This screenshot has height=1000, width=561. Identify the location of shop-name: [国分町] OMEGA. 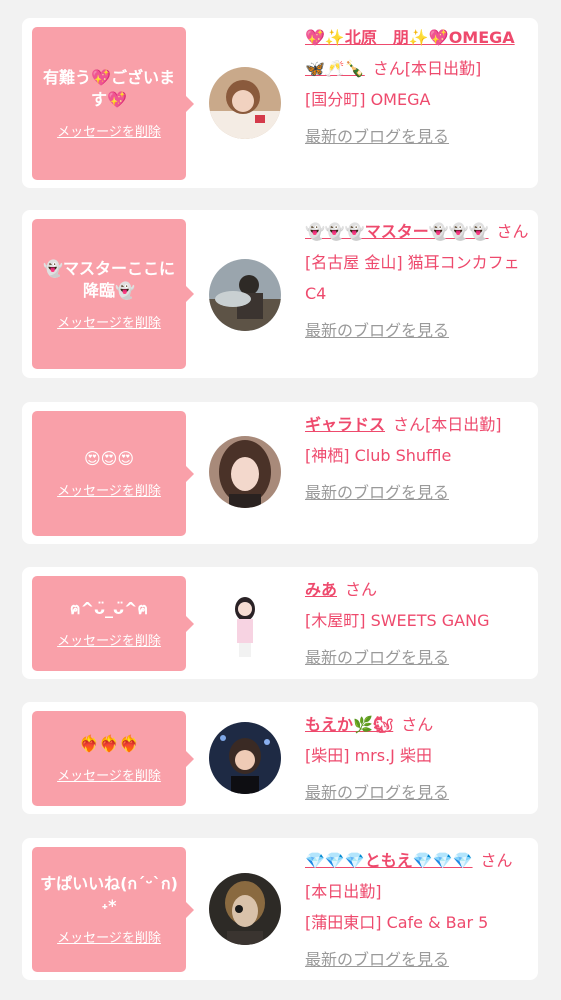
(368, 99).